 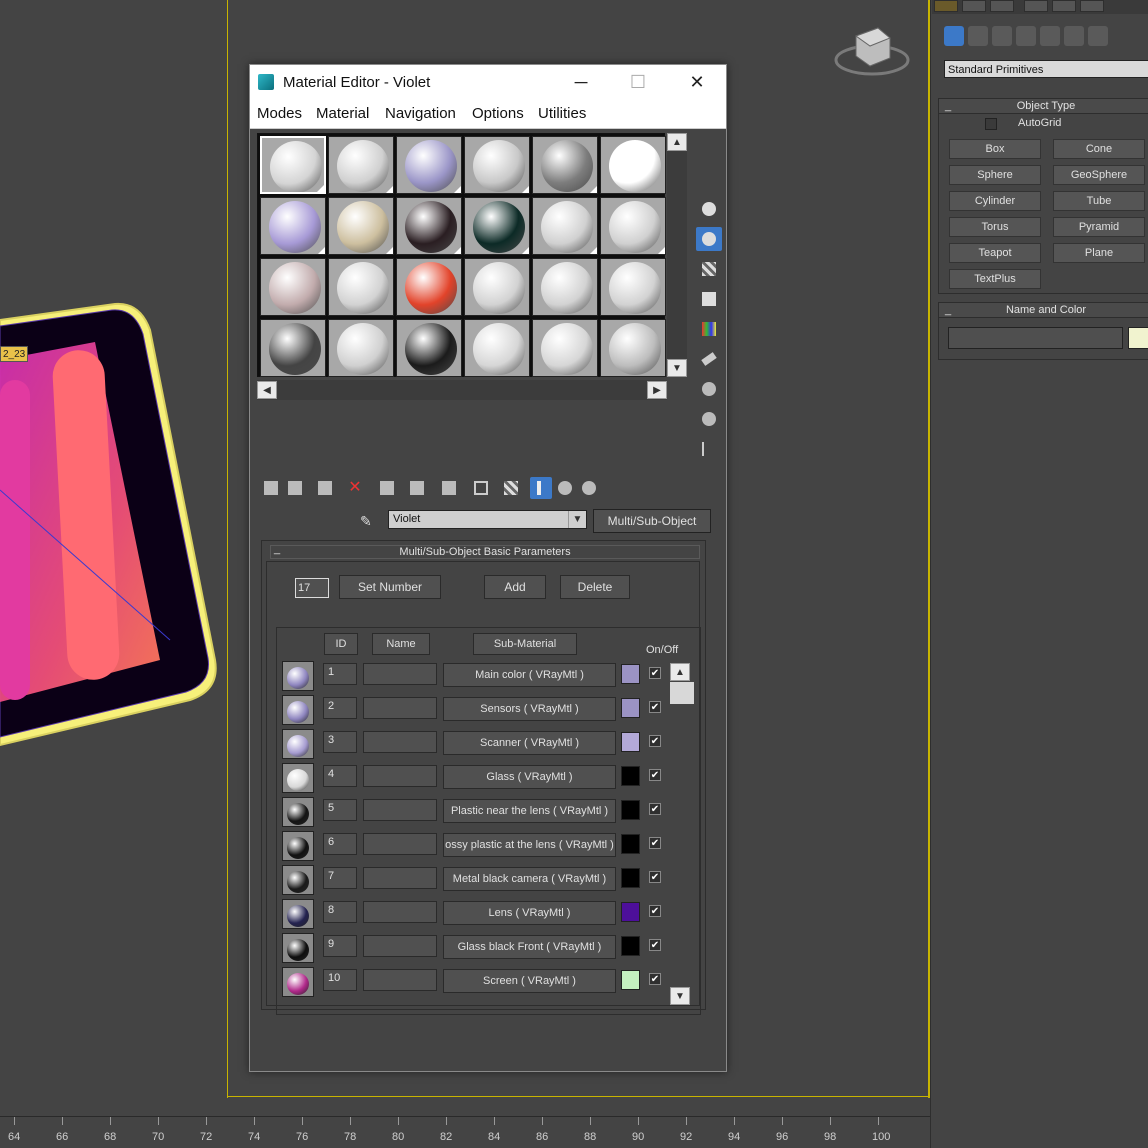 I want to click on menu-utilities: Utilities, so click(x=562, y=113).